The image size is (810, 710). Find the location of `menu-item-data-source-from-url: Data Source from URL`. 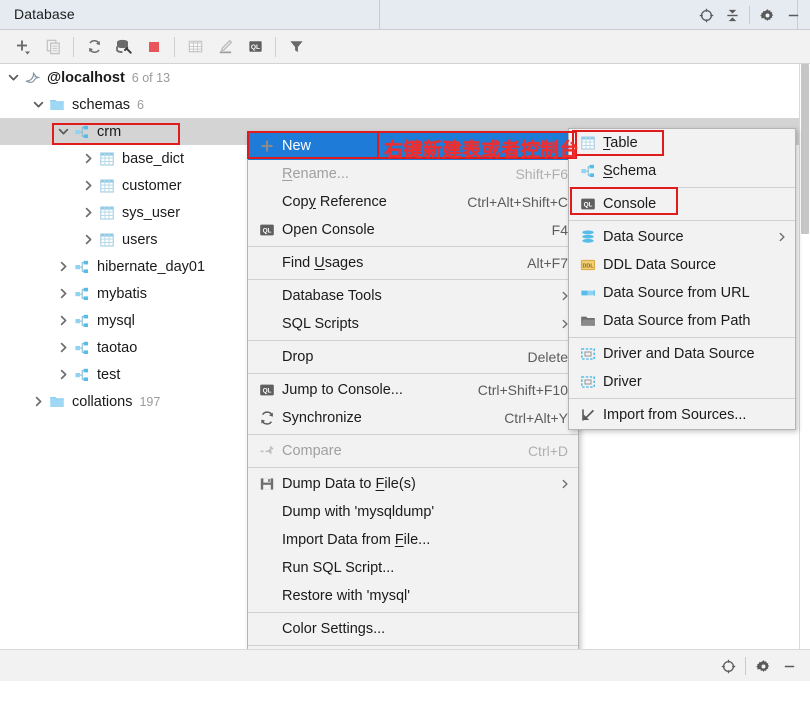

menu-item-data-source-from-url: Data Source from URL is located at coordinates (682, 293).